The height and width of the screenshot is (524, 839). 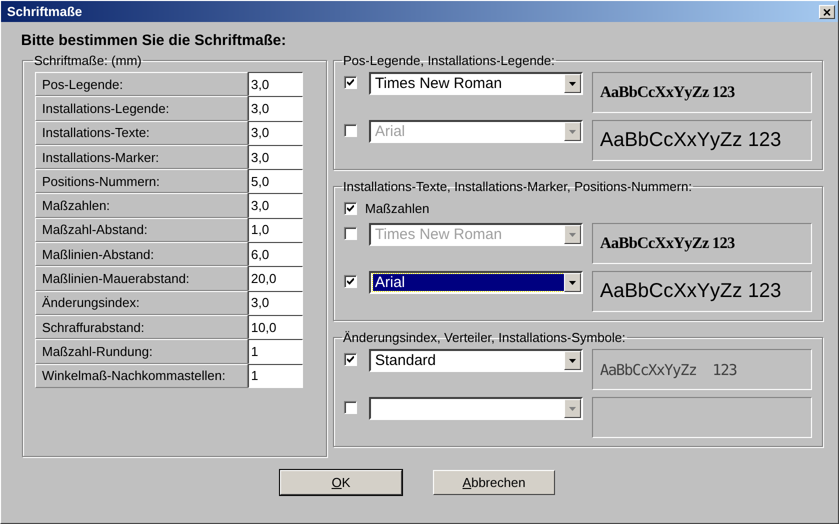 What do you see at coordinates (275, 181) in the screenshot?
I see `size-input: 5,0` at bounding box center [275, 181].